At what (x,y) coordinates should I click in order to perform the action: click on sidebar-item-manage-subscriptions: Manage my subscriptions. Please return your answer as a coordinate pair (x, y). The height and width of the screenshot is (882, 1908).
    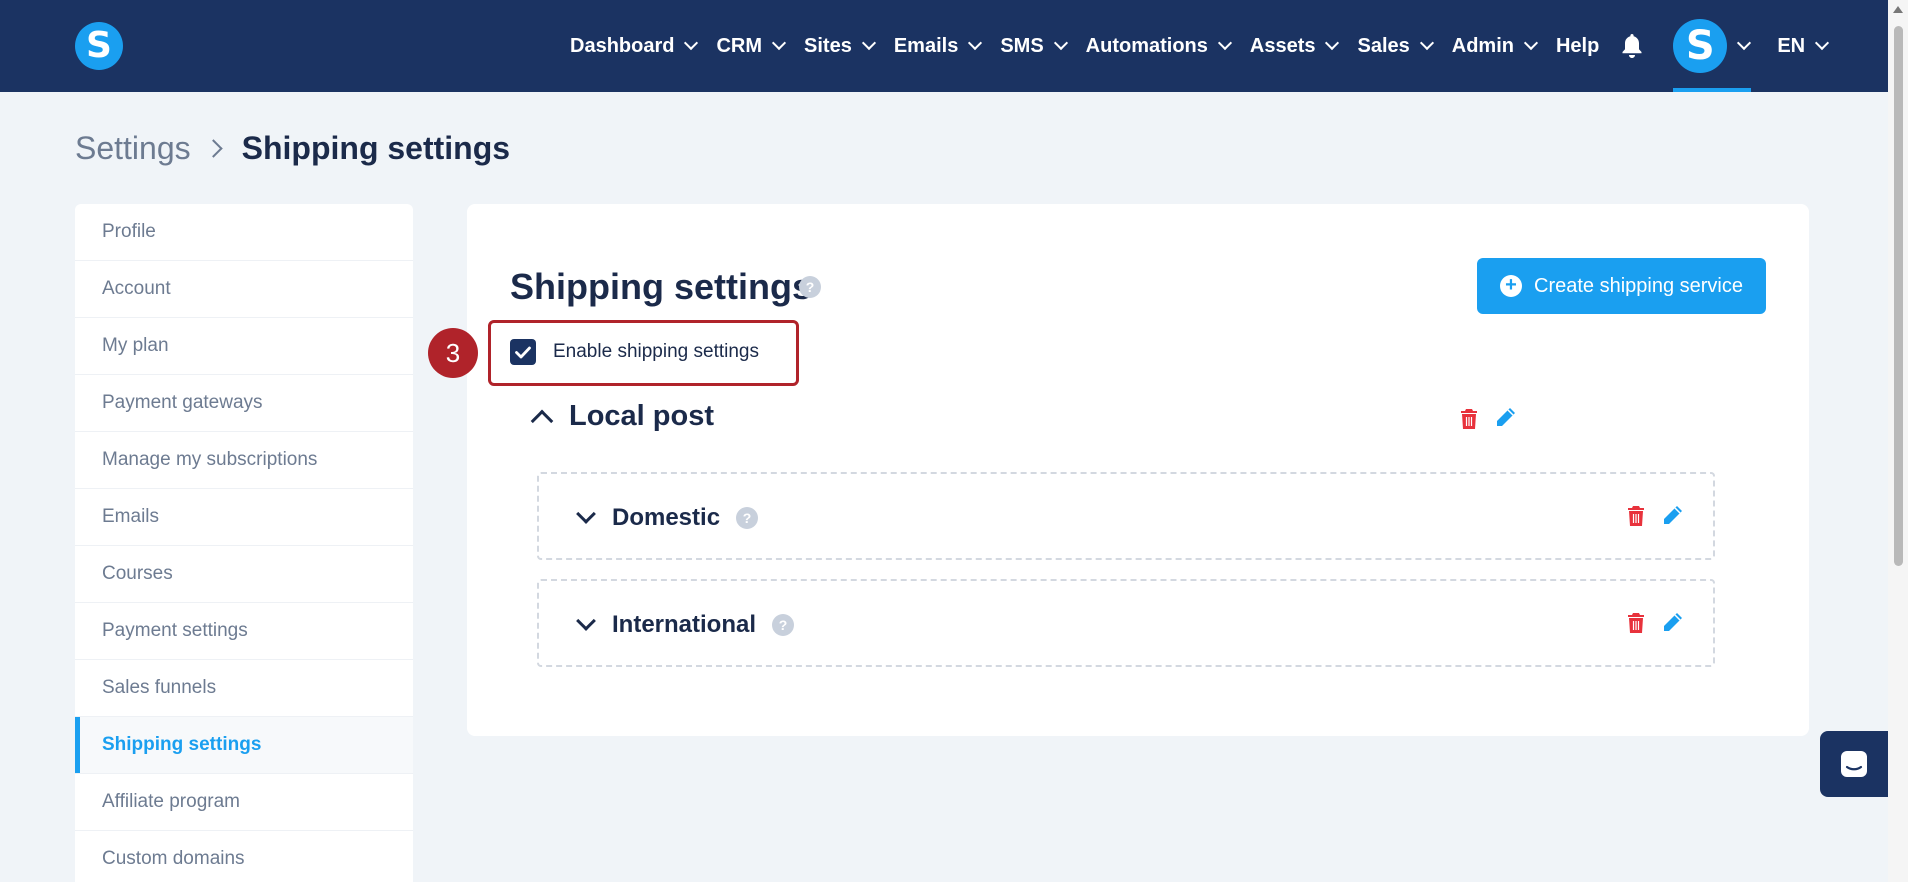
    Looking at the image, I should click on (244, 460).